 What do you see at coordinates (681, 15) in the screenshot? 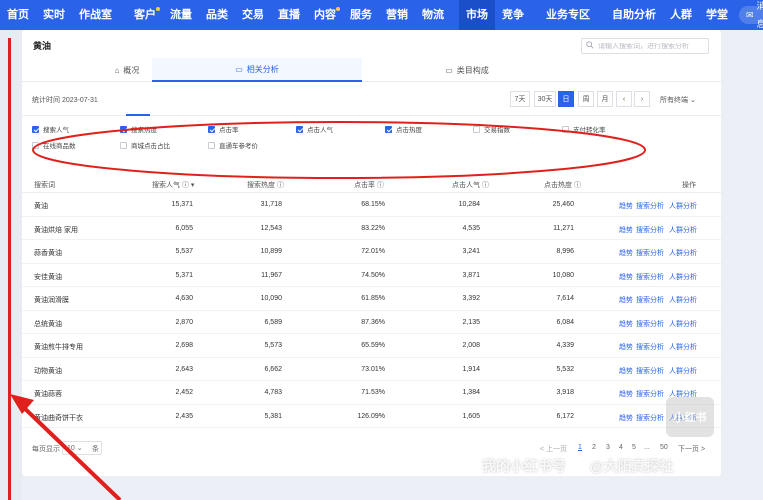
I see `nav-item: 人群` at bounding box center [681, 15].